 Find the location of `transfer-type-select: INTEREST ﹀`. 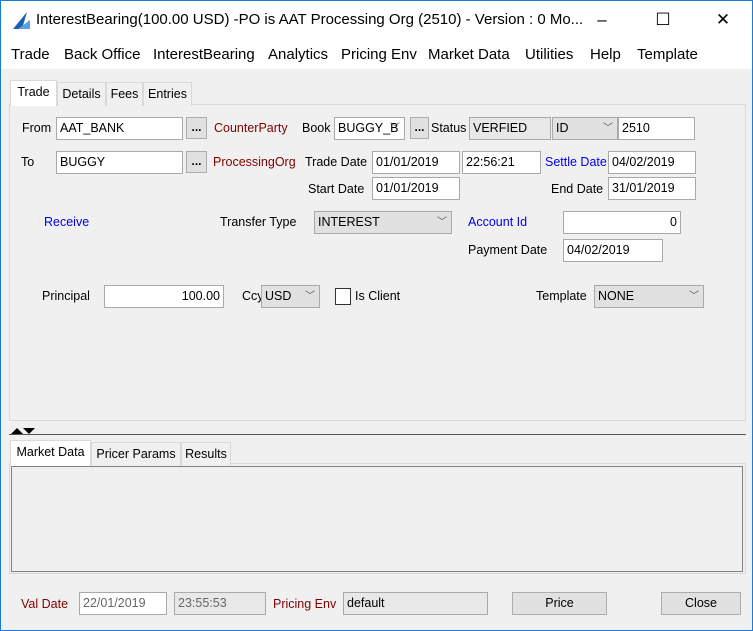

transfer-type-select: INTEREST ﹀ is located at coordinates (383, 222).